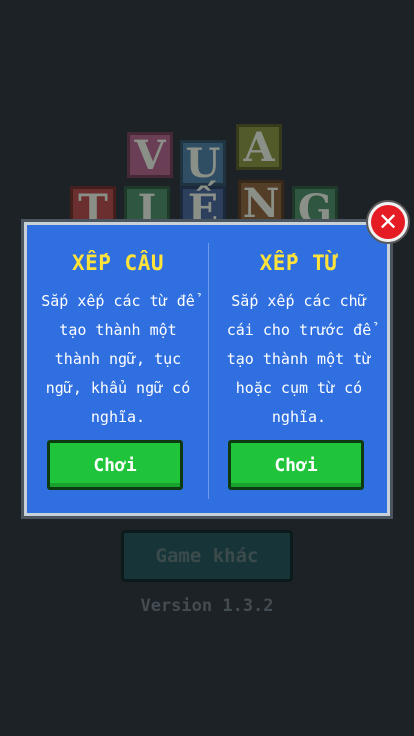 The image size is (414, 736). I want to click on other-games-button: Game khác, so click(207, 556).